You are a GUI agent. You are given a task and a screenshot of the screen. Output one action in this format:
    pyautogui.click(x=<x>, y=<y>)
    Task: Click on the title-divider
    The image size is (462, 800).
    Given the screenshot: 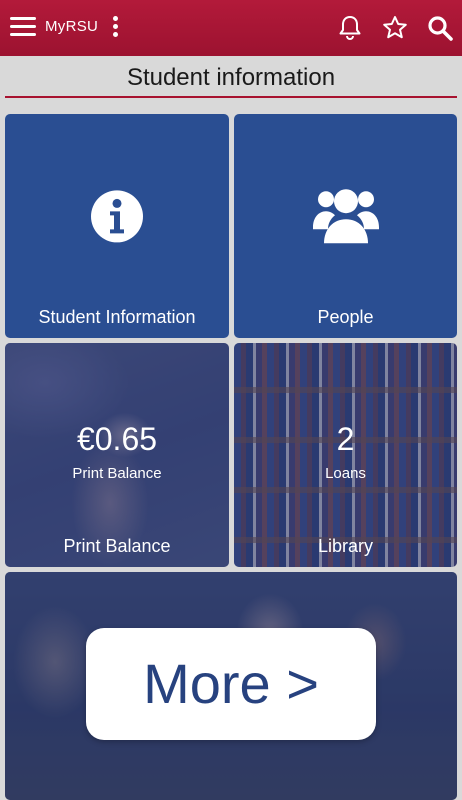 What is the action you would take?
    pyautogui.click(x=231, y=97)
    